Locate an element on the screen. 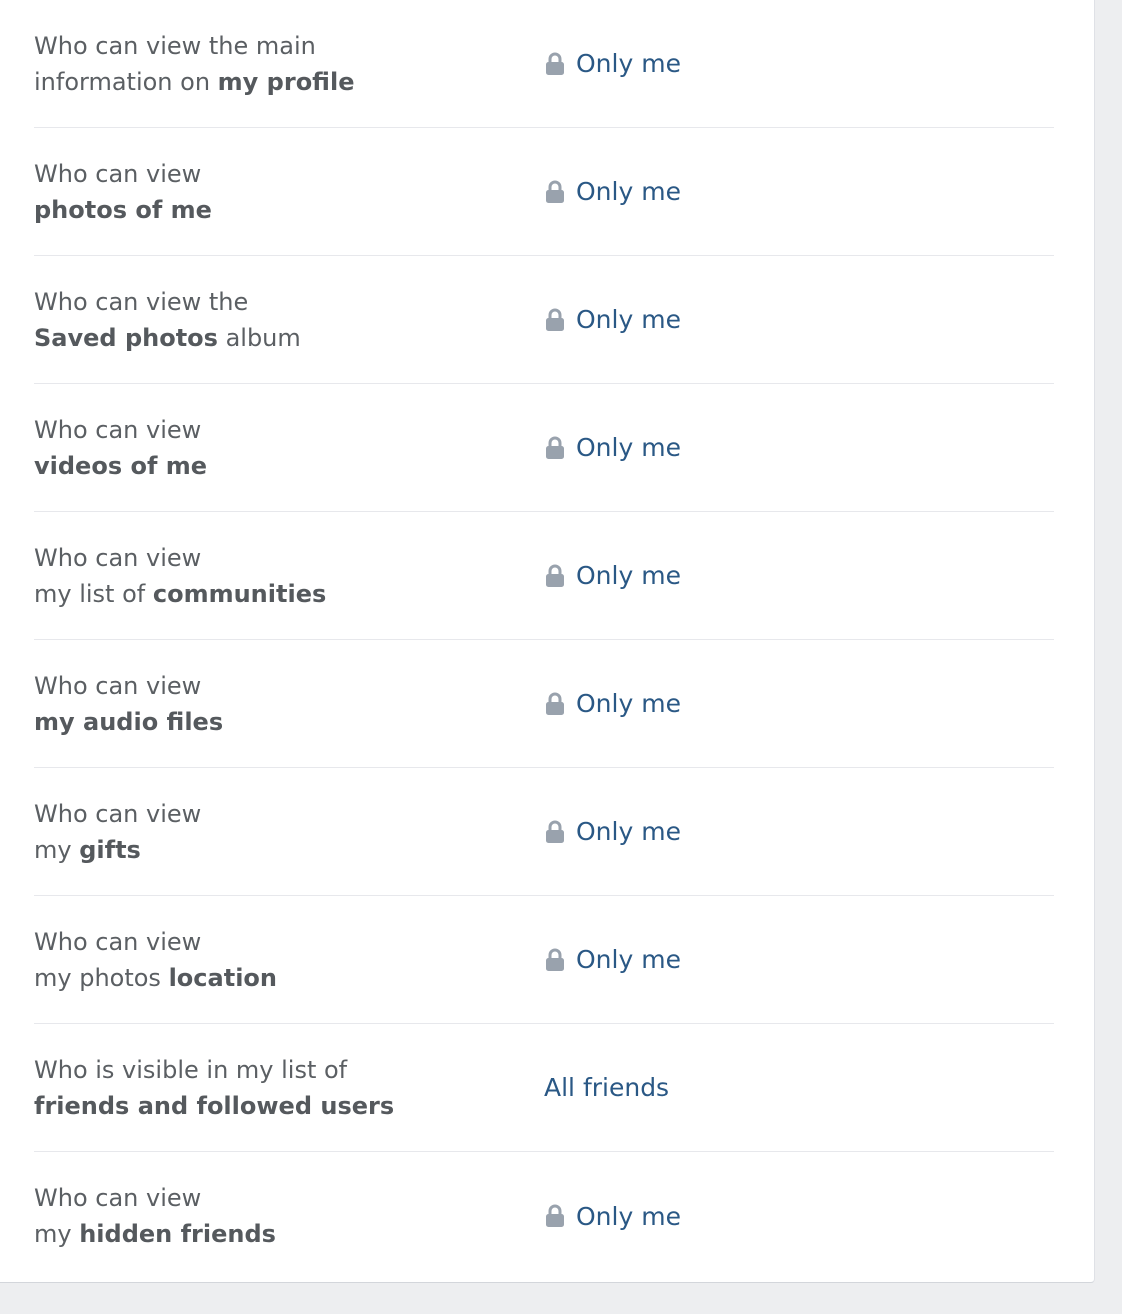 The width and height of the screenshot is (1122, 1314). privacy-dropdown-saved-photos: Only me is located at coordinates (612, 320).